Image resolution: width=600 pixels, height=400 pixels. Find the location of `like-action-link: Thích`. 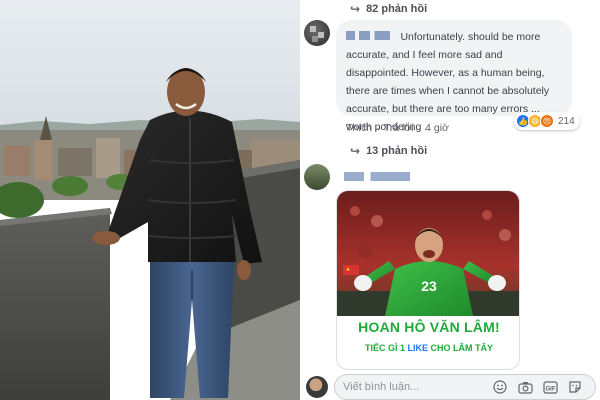

like-action-link: Thích is located at coordinates (359, 128).